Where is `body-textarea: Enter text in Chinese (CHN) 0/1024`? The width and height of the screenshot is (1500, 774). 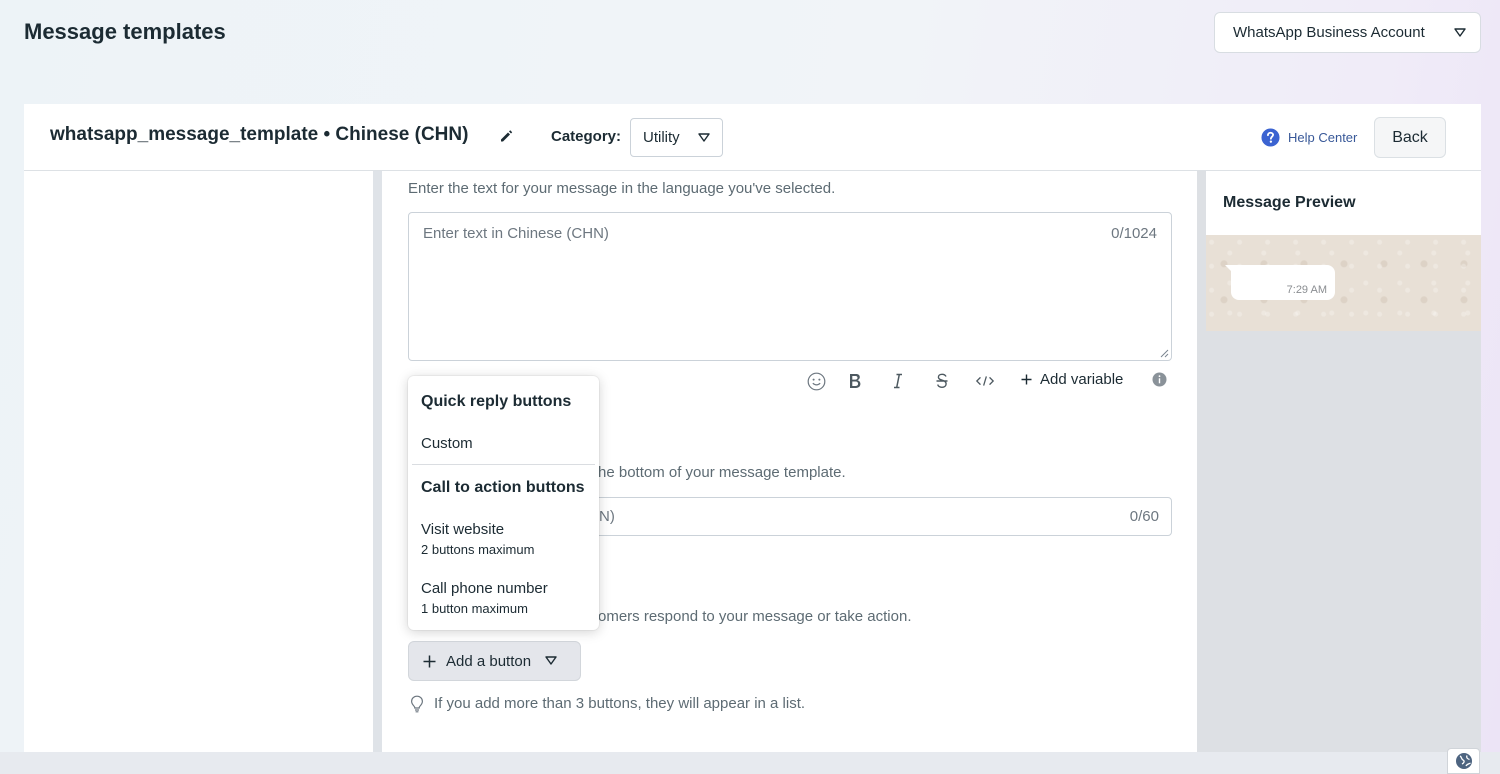
body-textarea: Enter text in Chinese (CHN) 0/1024 is located at coordinates (790, 286).